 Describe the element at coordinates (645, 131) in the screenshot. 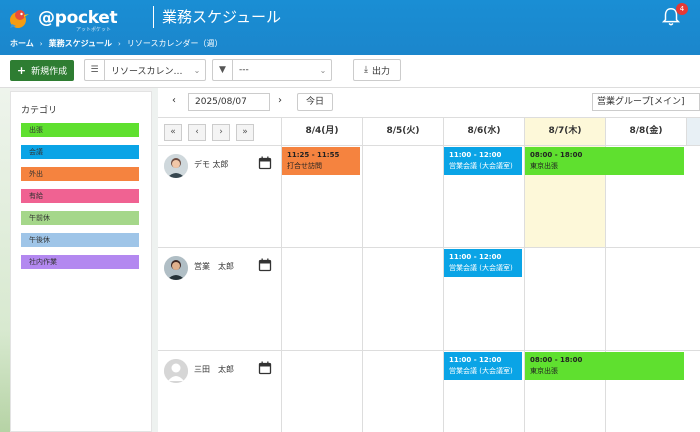

I see `day-header: 8/8(金)` at that location.